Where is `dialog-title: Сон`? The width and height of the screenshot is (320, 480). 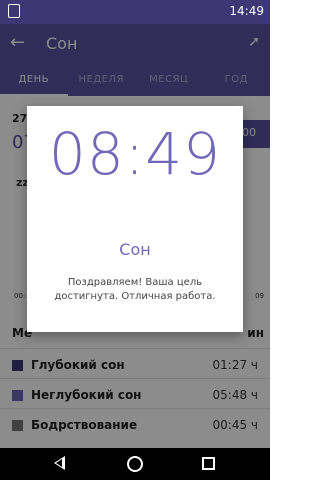 dialog-title: Сон is located at coordinates (135, 249).